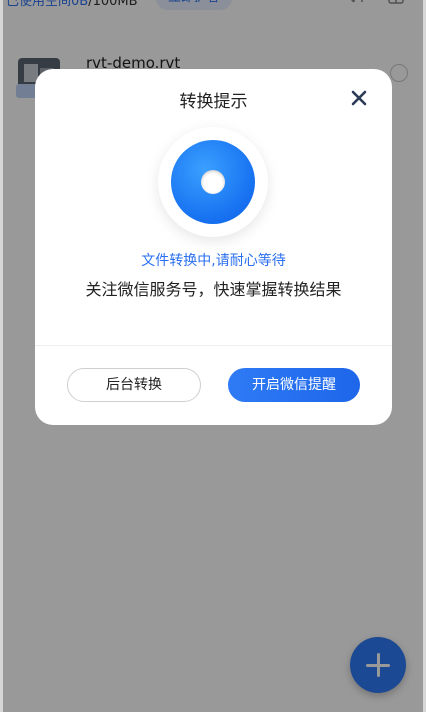  Describe the element at coordinates (134, 385) in the screenshot. I see `background-convert-button: 后台转换` at that location.